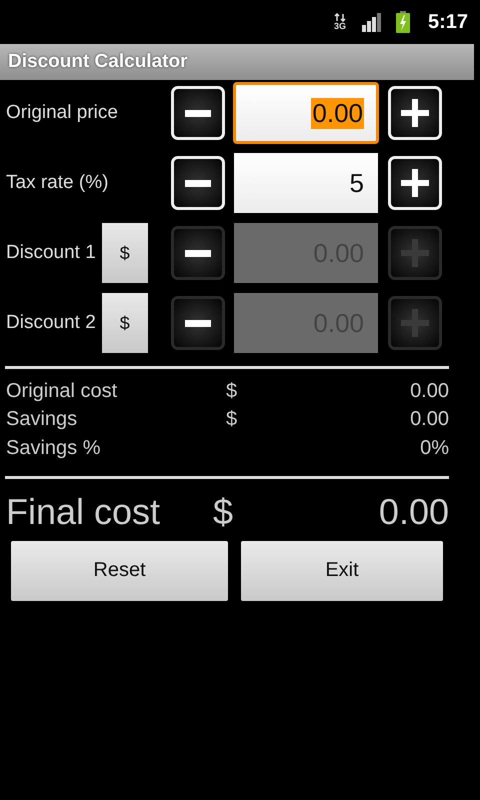 Image resolution: width=480 pixels, height=800 pixels. I want to click on signal-icon, so click(371, 22).